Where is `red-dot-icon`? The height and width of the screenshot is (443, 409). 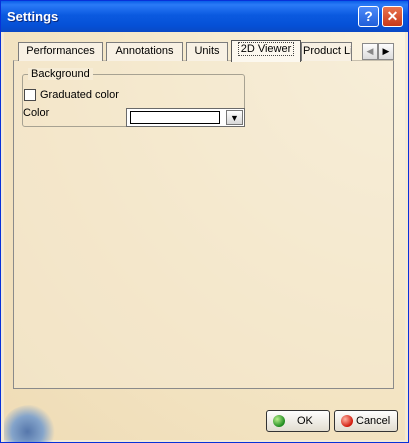
red-dot-icon is located at coordinates (347, 421).